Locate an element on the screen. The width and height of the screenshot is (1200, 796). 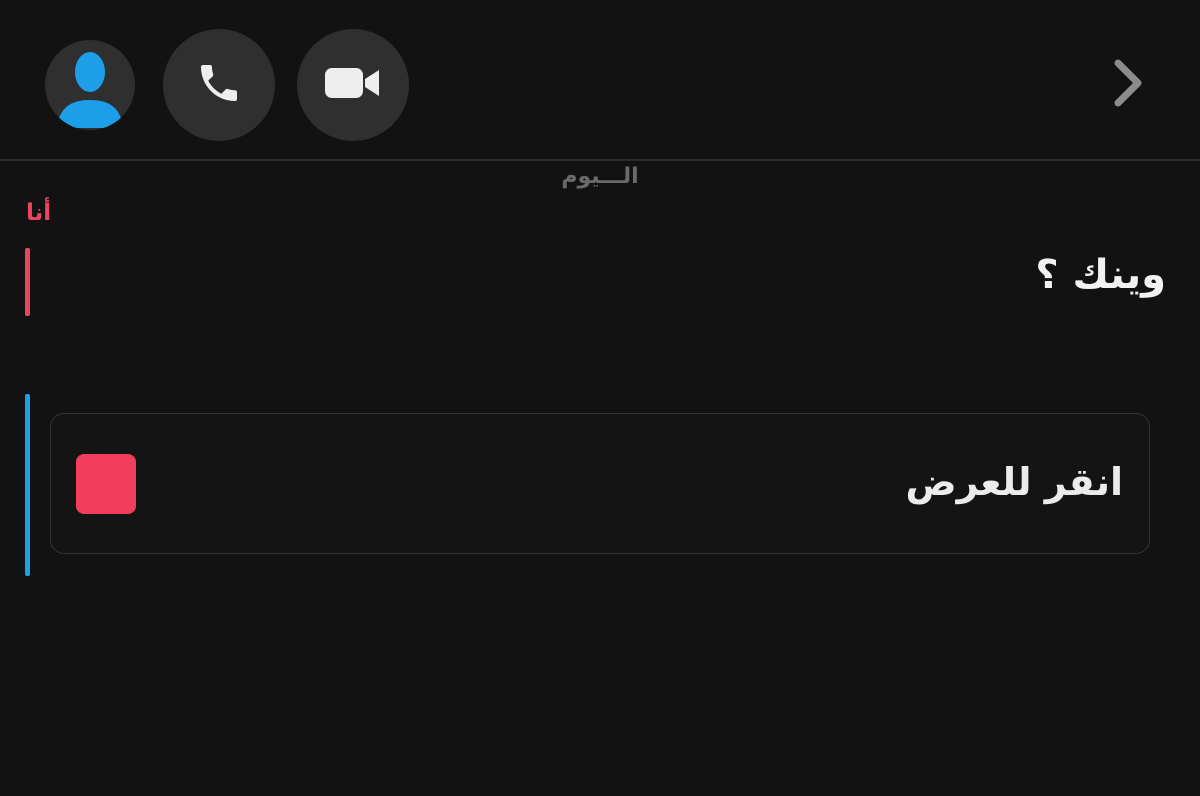
header-divider is located at coordinates (600, 160).